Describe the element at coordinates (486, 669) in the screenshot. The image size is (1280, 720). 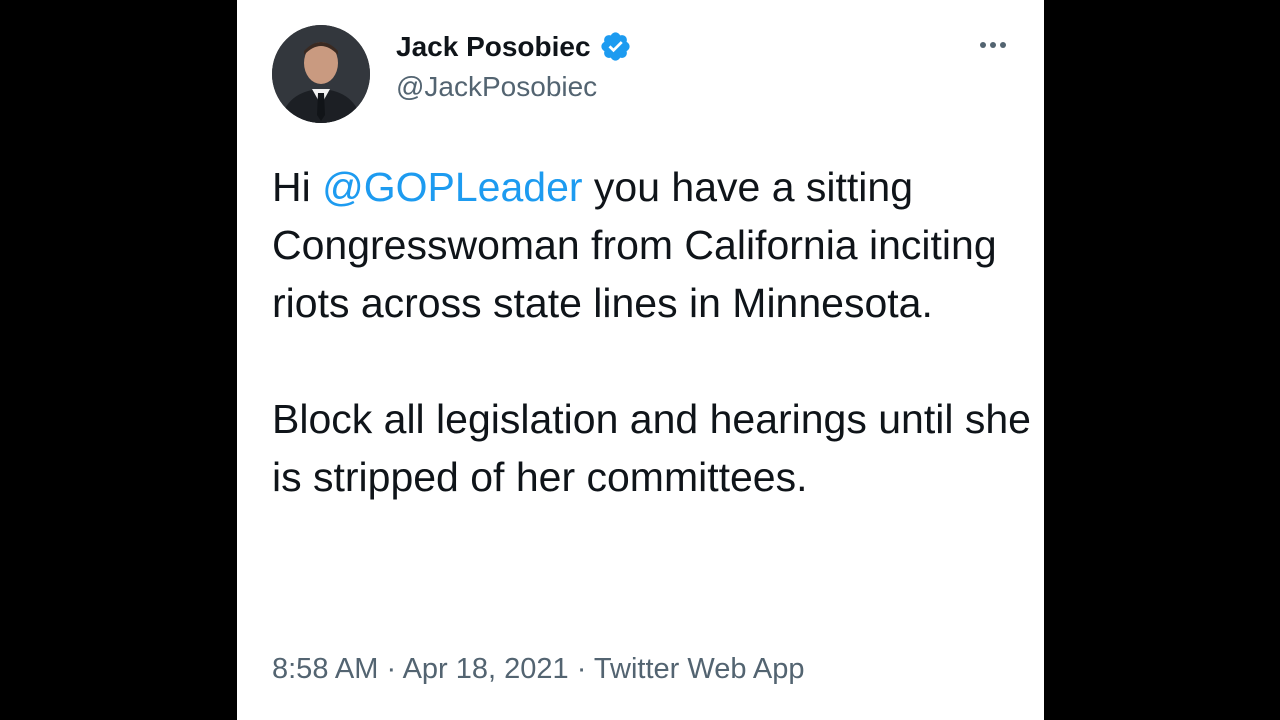
I see `tweet-date: Apr 18, 2021` at that location.